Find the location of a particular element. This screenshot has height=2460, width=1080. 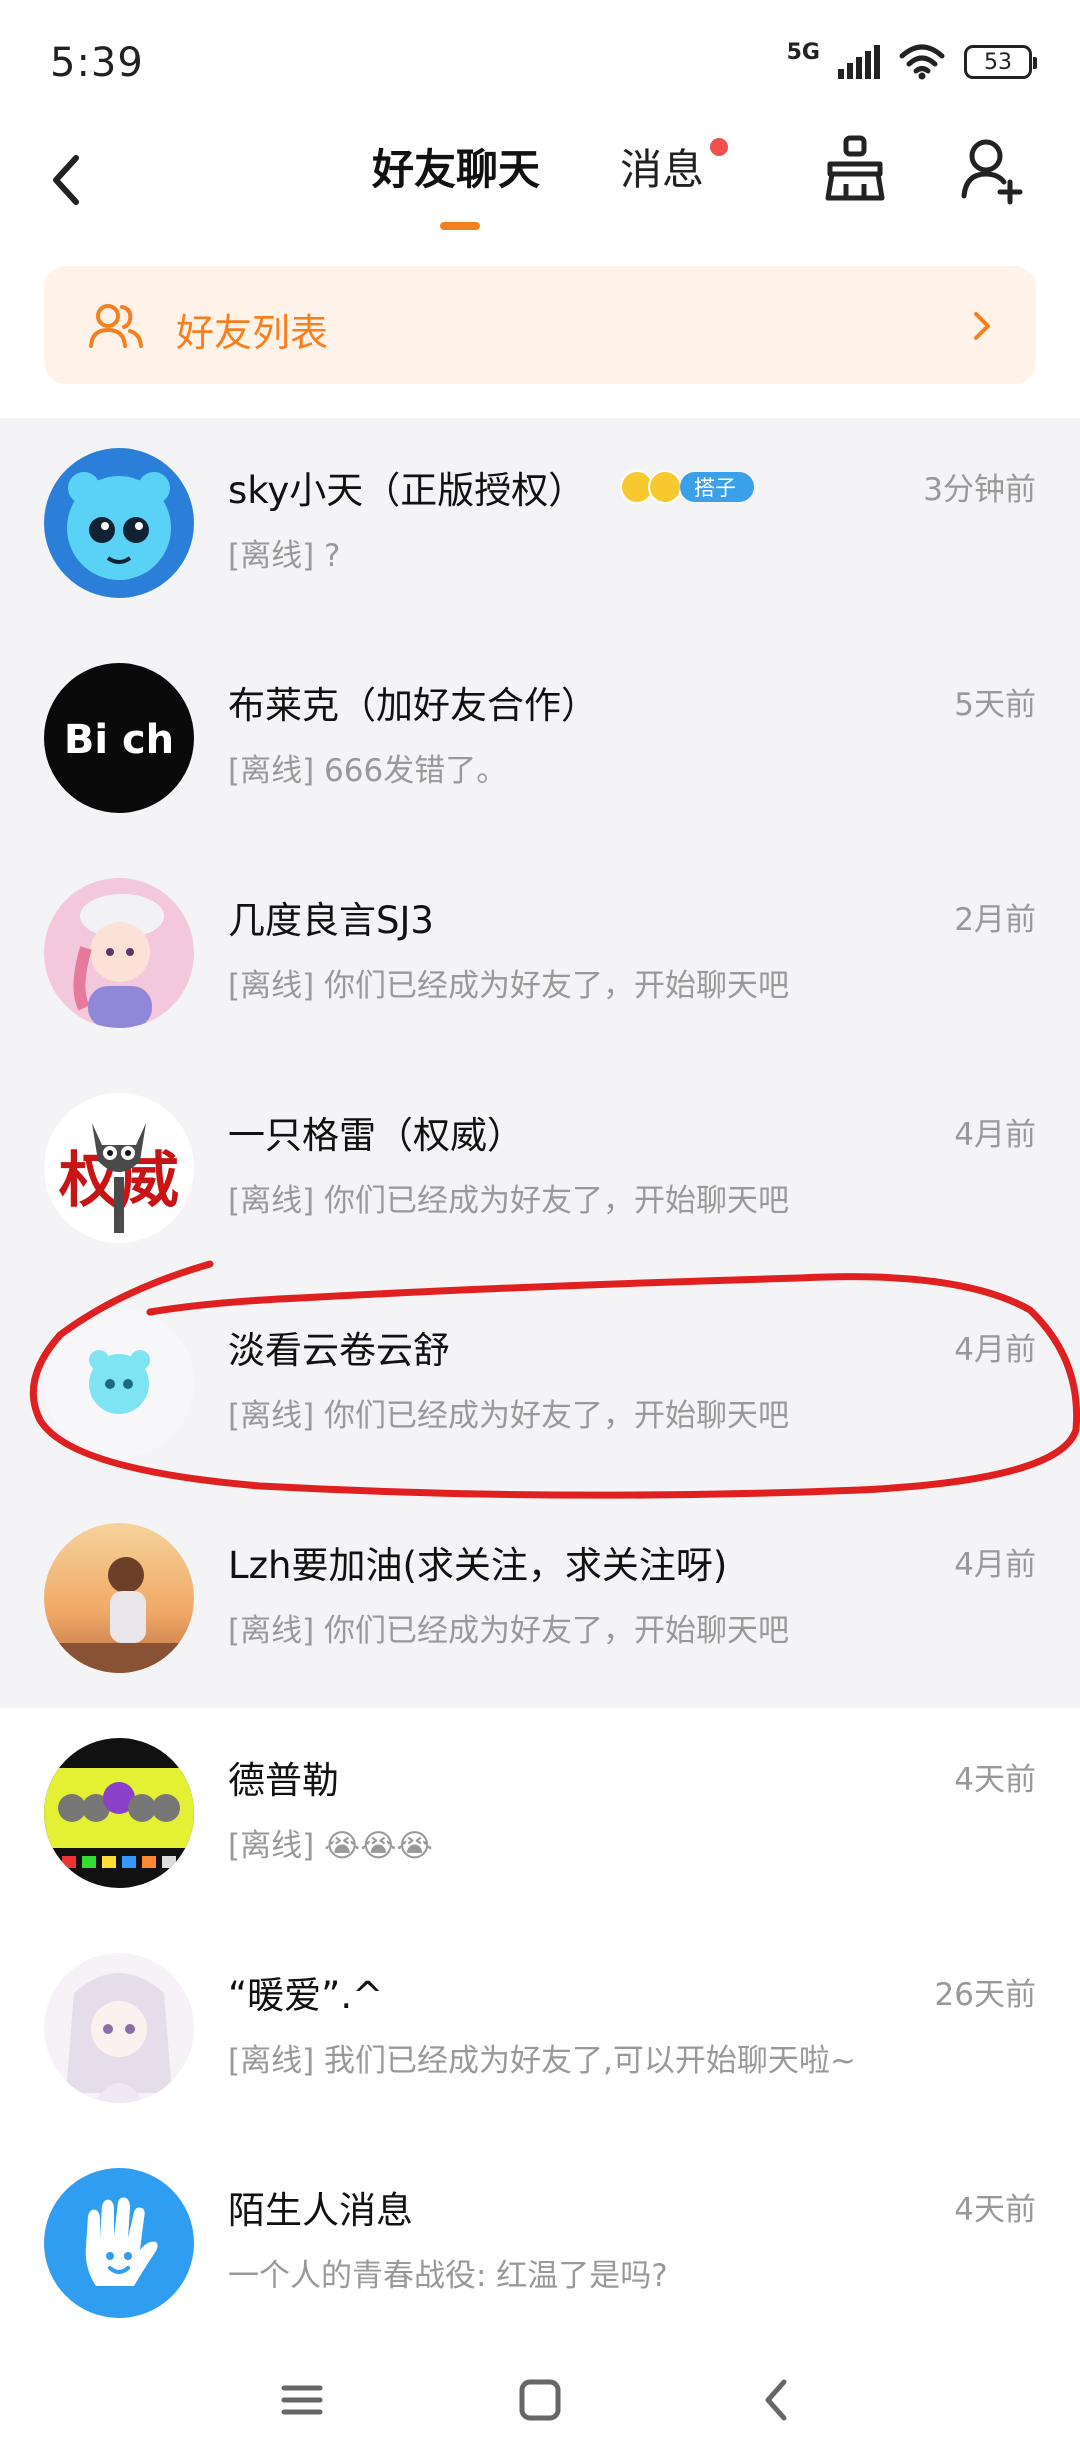

contact-name: “暖爱”.^ is located at coordinates (306, 1995).